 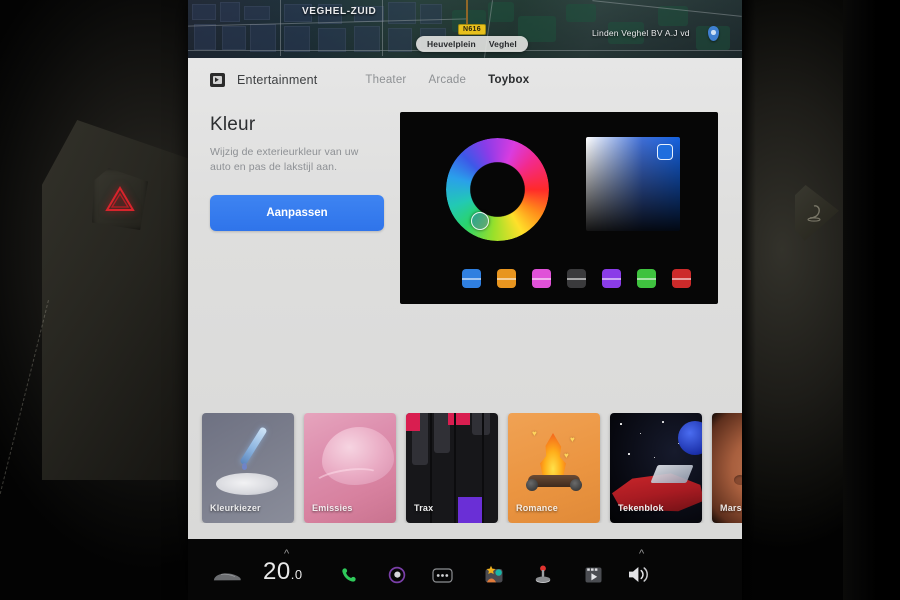 What do you see at coordinates (641, 33) in the screenshot?
I see `map-poi-label: Linden Veghel BV A.J vd` at bounding box center [641, 33].